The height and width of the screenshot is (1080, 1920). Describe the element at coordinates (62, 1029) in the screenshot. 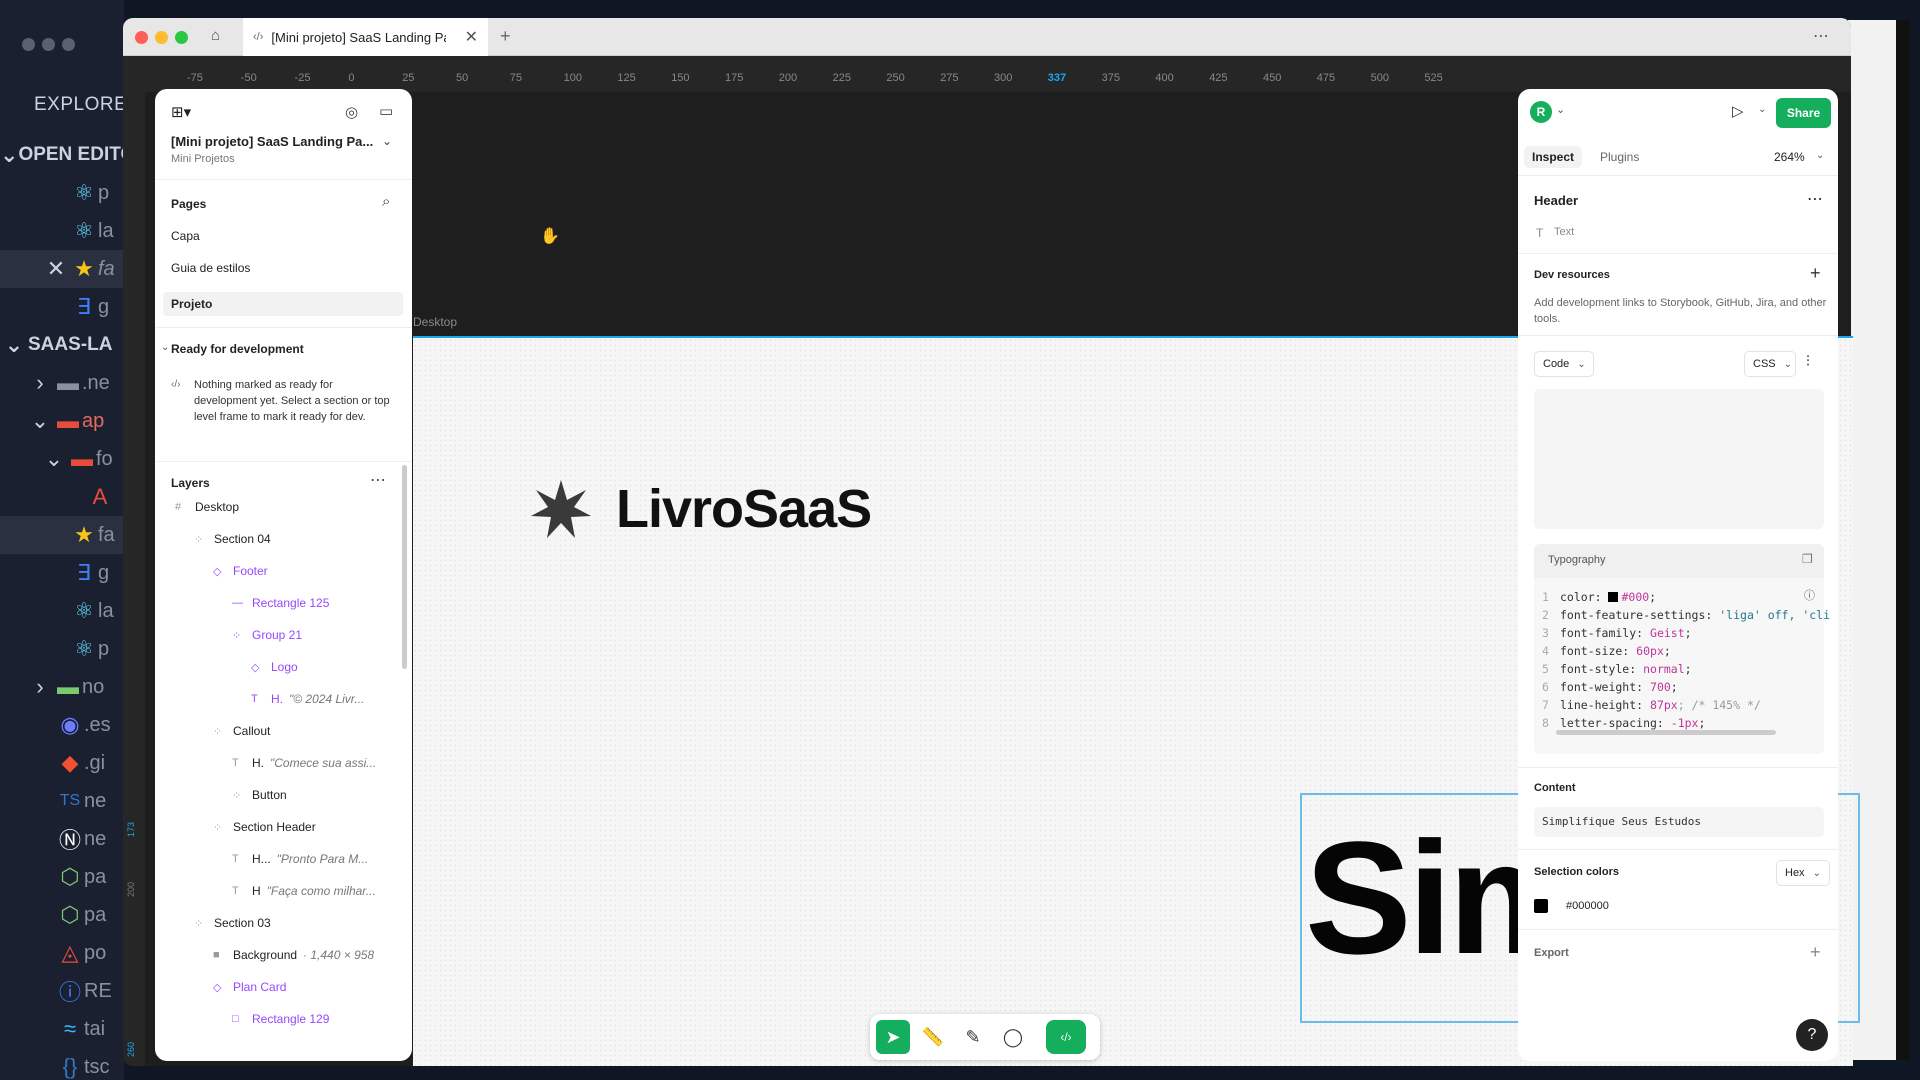

I see `tree-item: ≈ tai` at that location.